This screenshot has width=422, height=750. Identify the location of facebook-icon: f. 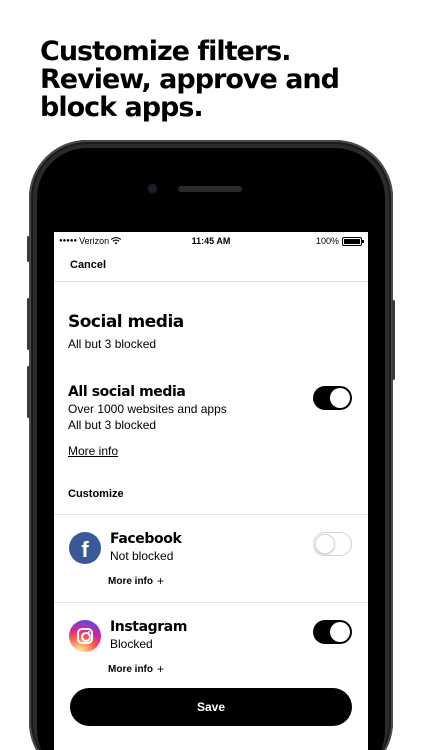
(85, 548).